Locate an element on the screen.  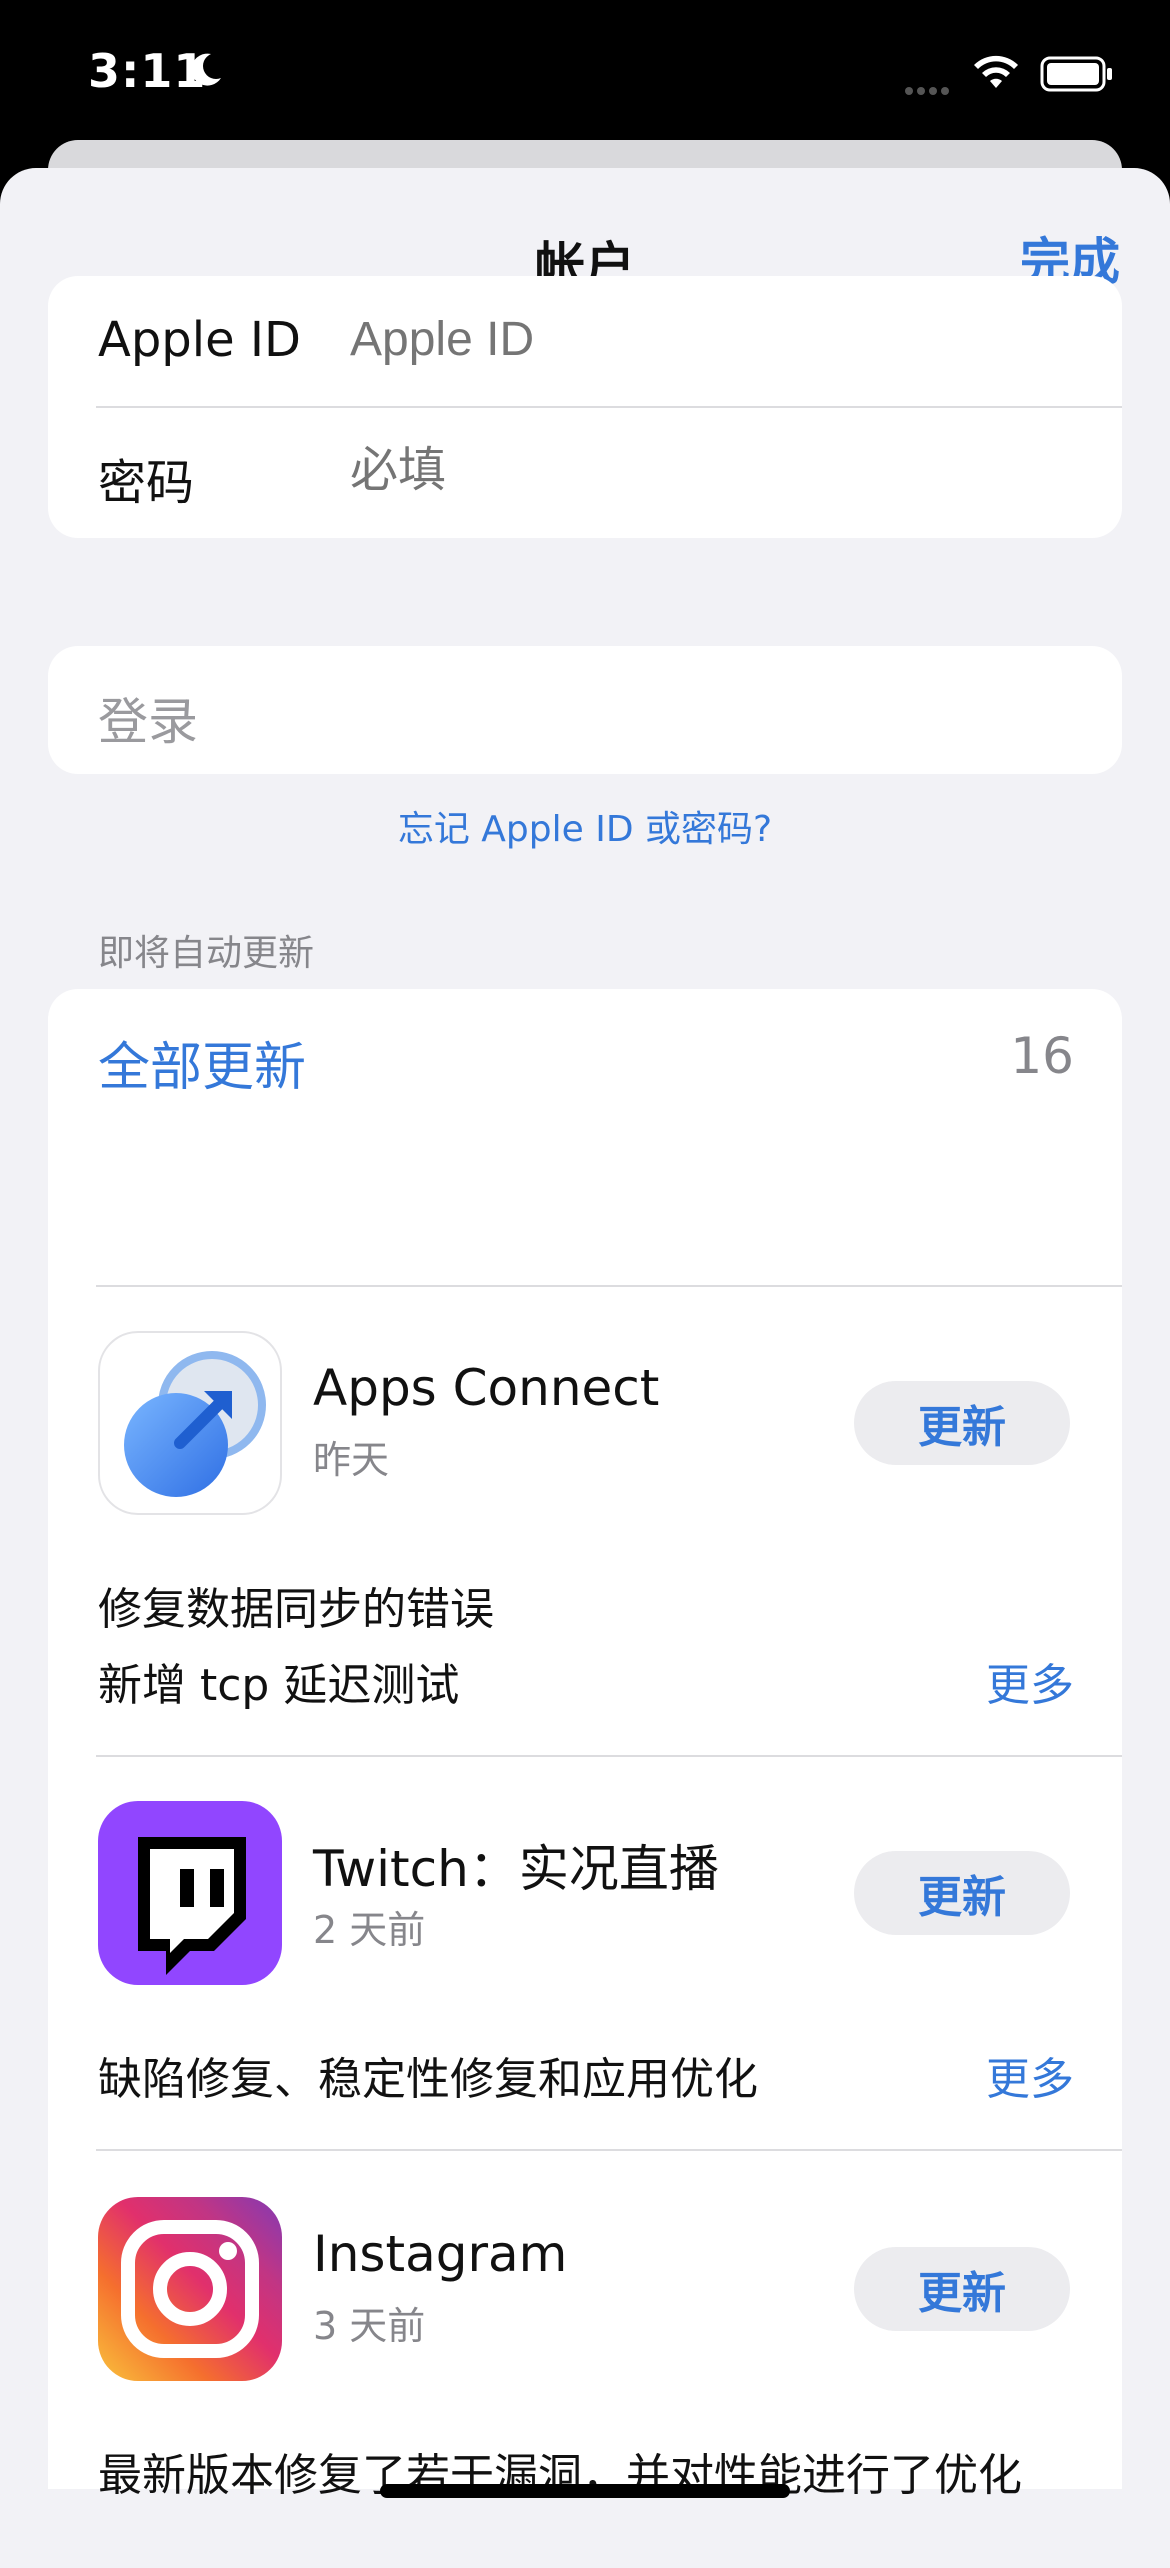
app-date: 昨天 is located at coordinates (351, 1460).